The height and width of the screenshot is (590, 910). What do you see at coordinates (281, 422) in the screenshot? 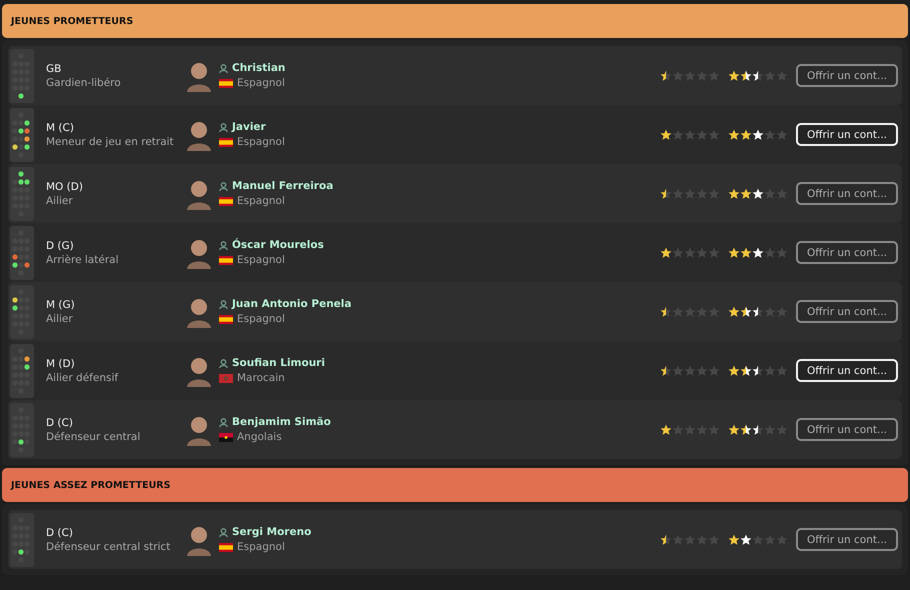
I see `player-name: Benjamim Simão` at bounding box center [281, 422].